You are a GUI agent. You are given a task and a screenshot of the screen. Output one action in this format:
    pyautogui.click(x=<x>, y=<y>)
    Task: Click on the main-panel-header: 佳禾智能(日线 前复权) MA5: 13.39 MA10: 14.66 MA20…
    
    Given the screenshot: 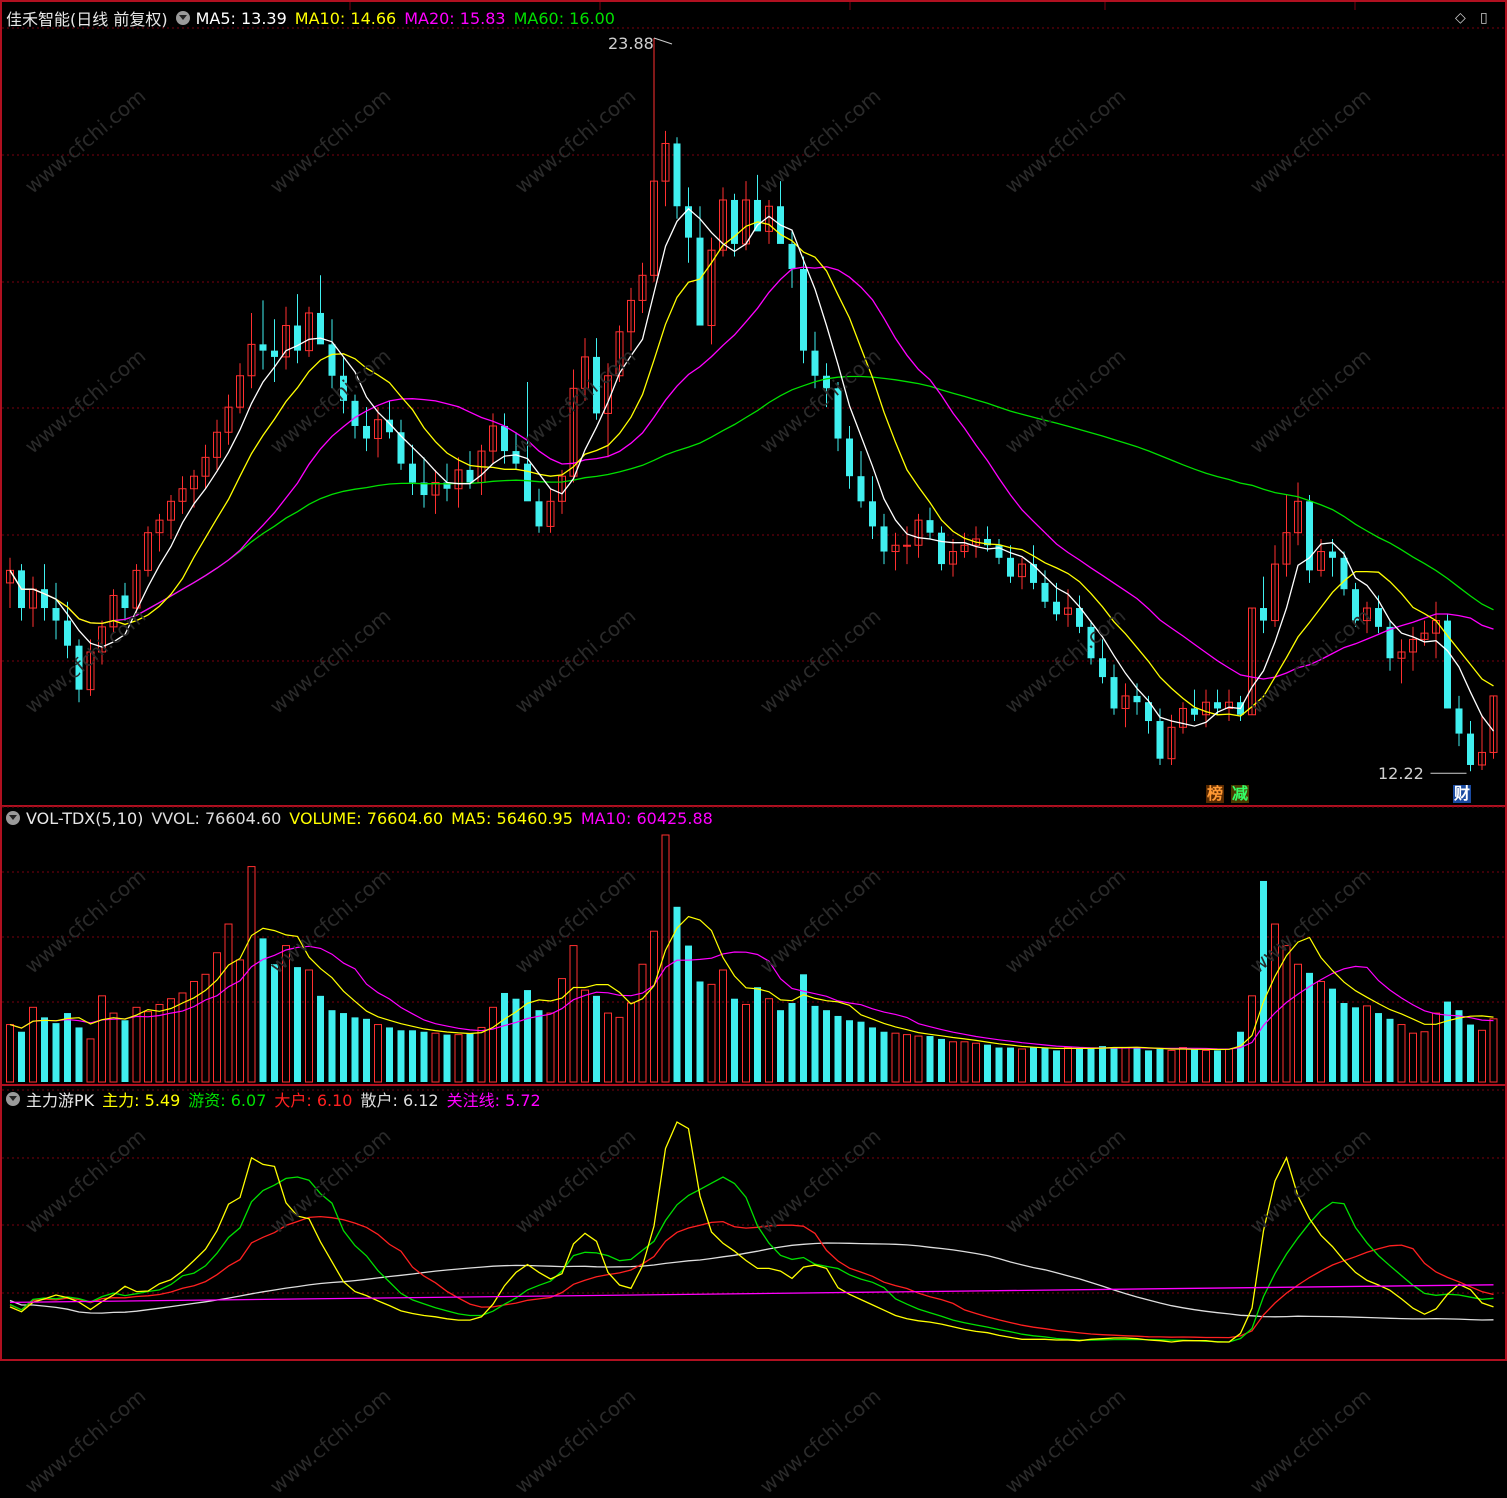 What is the action you would take?
    pyautogui.click(x=314, y=18)
    